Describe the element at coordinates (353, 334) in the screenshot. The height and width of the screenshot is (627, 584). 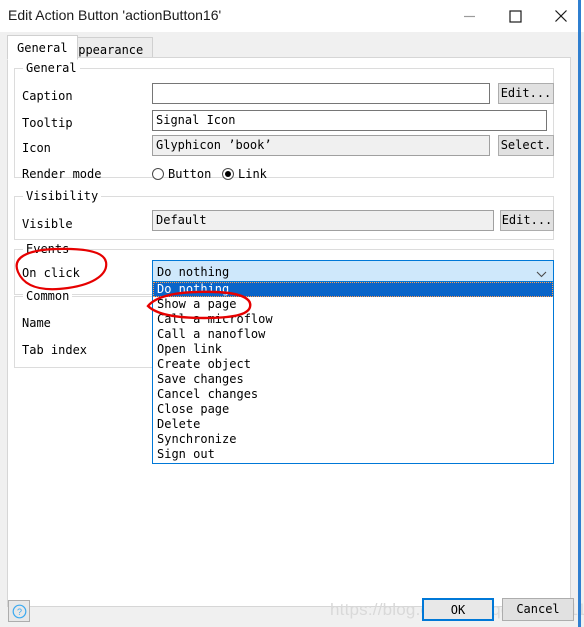
I see `dropdown-item: Call a nanoflow` at that location.